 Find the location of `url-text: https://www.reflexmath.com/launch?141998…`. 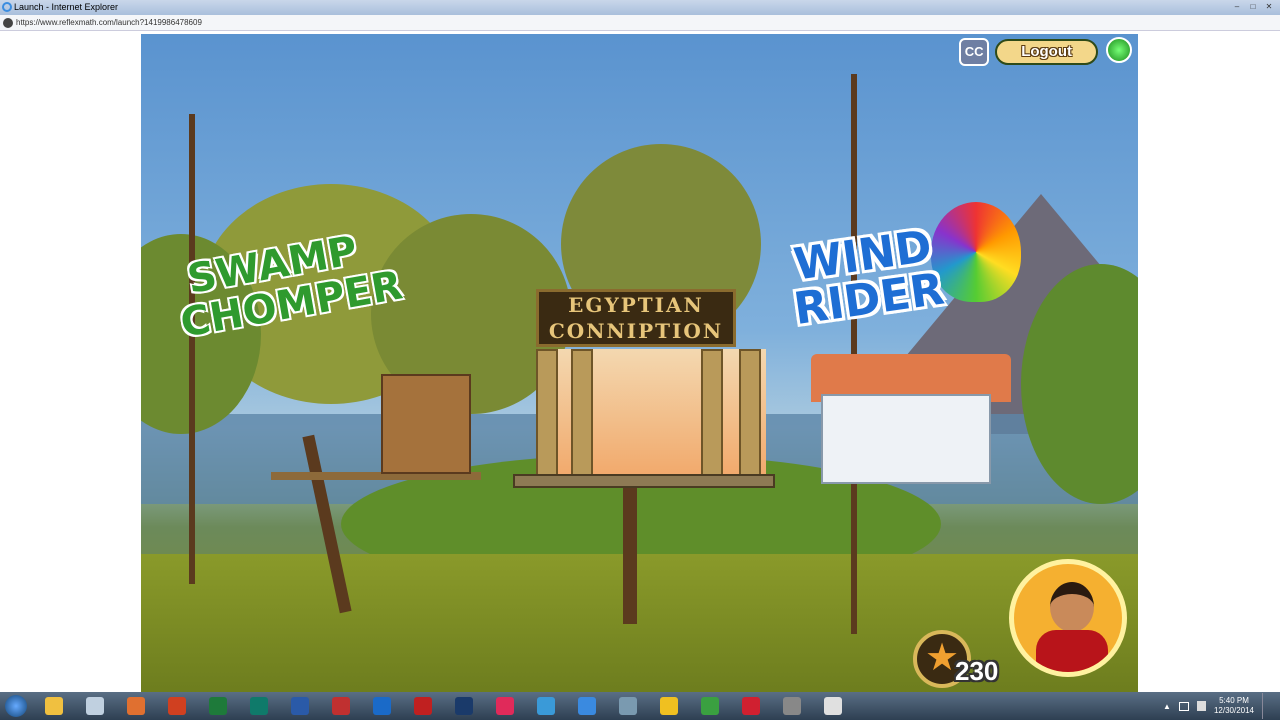

url-text: https://www.reflexmath.com/launch?141998… is located at coordinates (109, 22).